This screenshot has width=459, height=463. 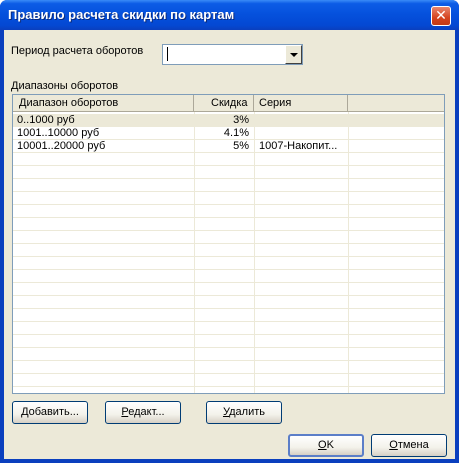 I want to click on range-cell: 0..1000 руб, so click(x=46, y=120).